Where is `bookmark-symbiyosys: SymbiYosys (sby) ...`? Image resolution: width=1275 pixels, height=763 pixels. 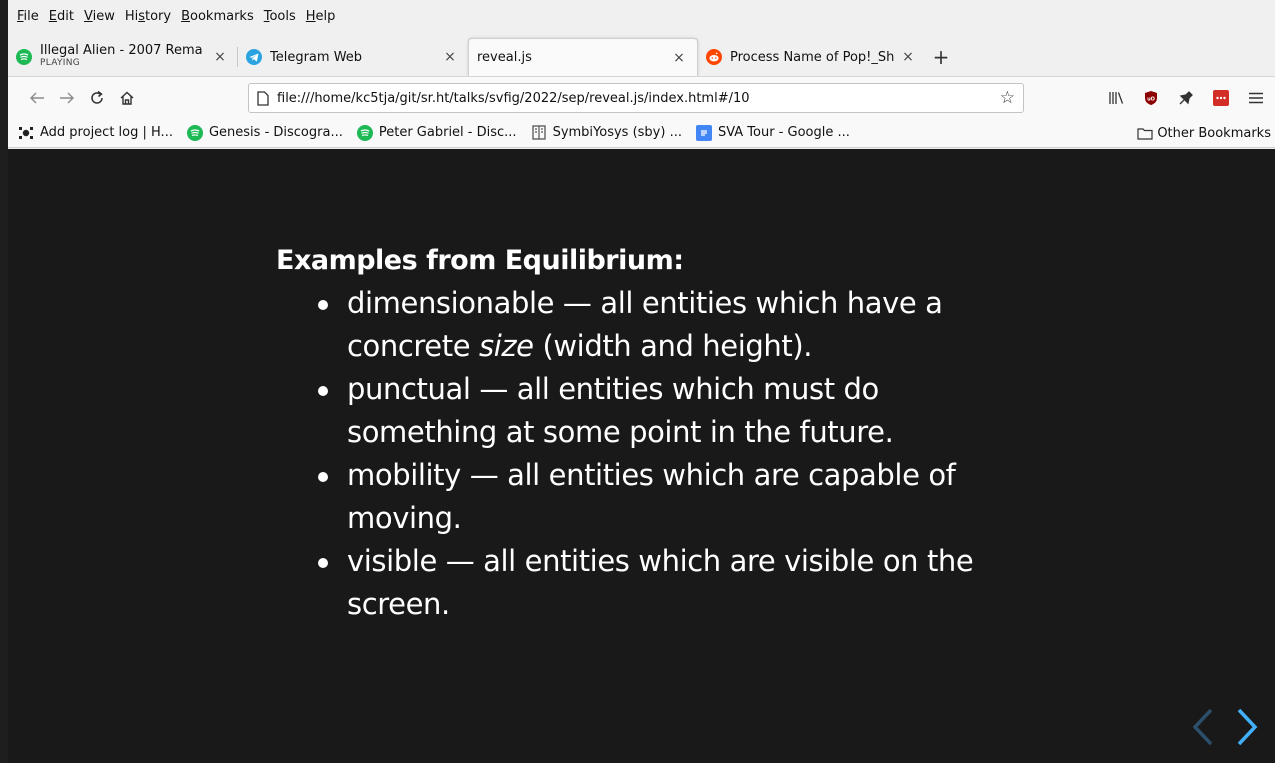 bookmark-symbiyosys: SymbiYosys (sby) ... is located at coordinates (606, 133).